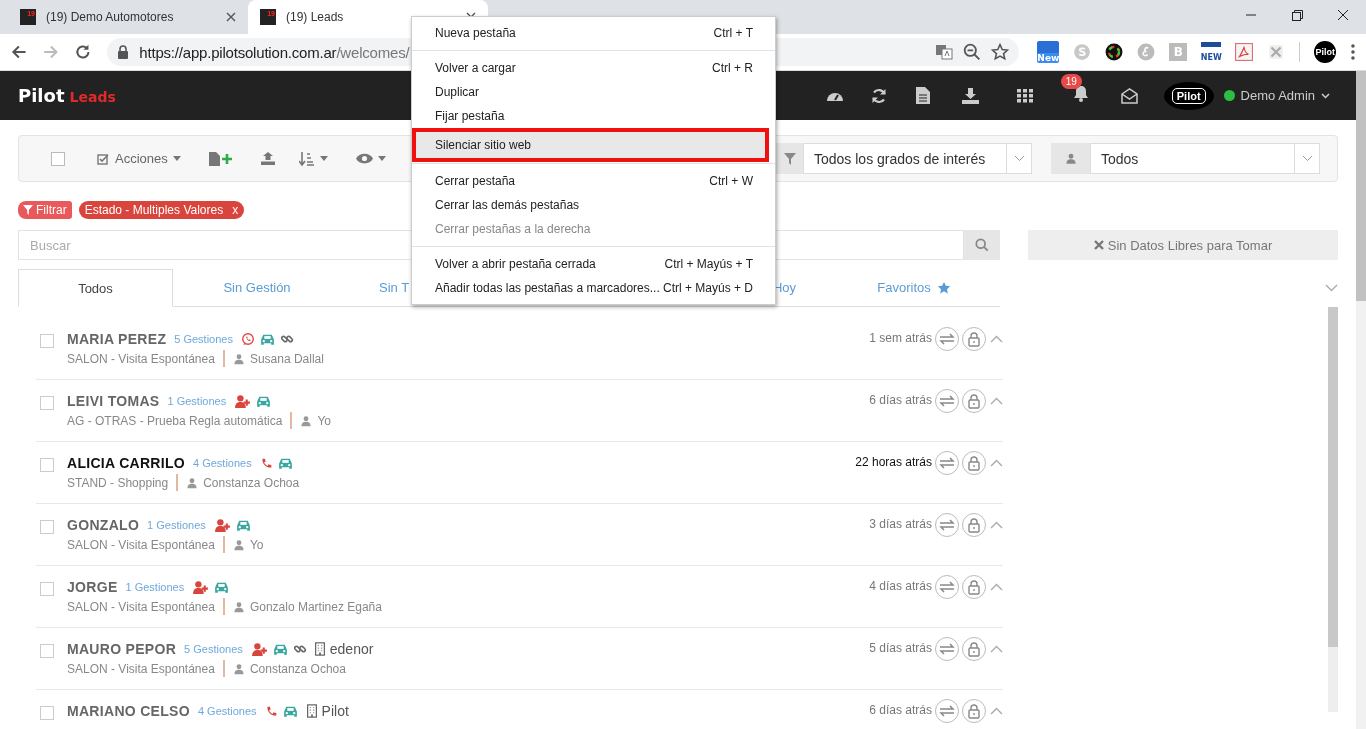  I want to click on company-name: Pilot, so click(335, 711).